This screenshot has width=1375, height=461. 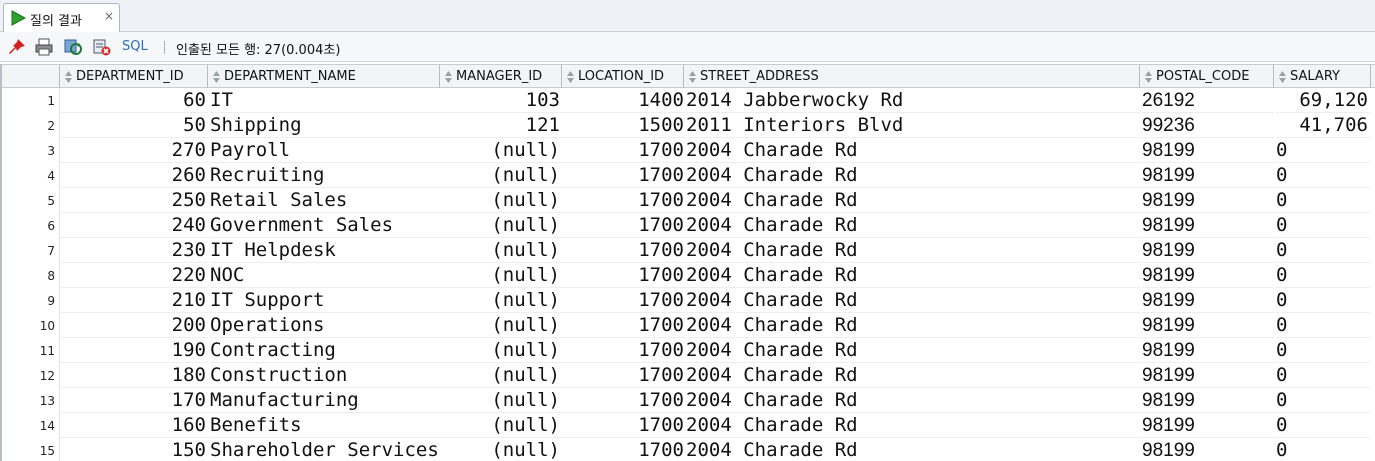 What do you see at coordinates (102, 47) in the screenshot?
I see `cancel-query-icon` at bounding box center [102, 47].